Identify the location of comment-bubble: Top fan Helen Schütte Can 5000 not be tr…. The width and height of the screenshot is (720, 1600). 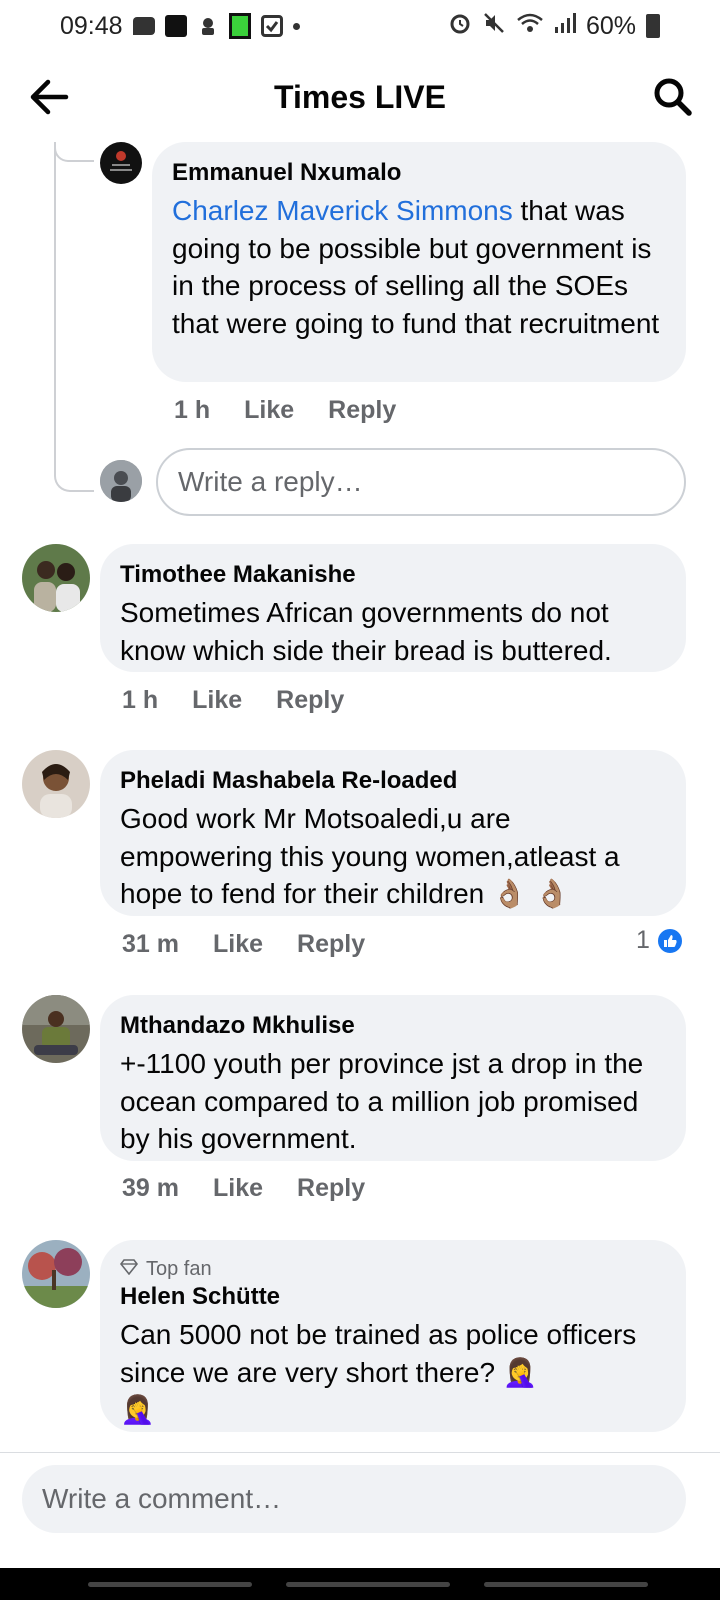
(393, 1336).